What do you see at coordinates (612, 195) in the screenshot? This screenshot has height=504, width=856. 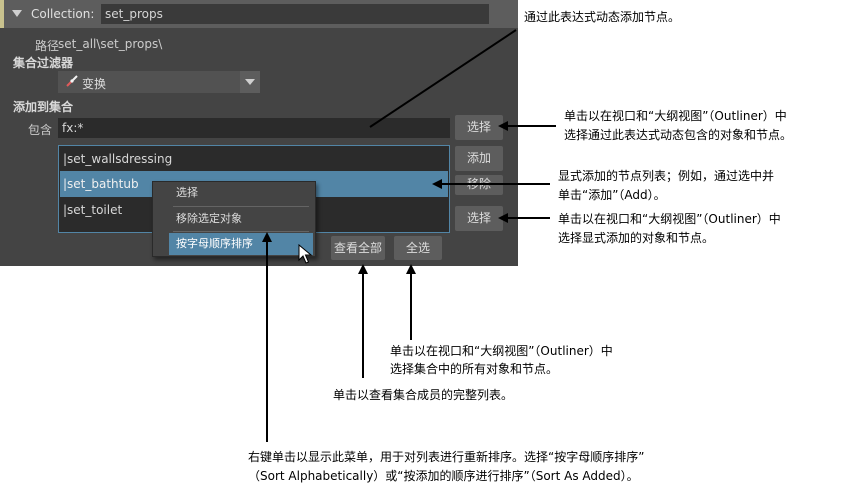 I see `annotation-list-2: 单击“添加”（Add）。` at bounding box center [612, 195].